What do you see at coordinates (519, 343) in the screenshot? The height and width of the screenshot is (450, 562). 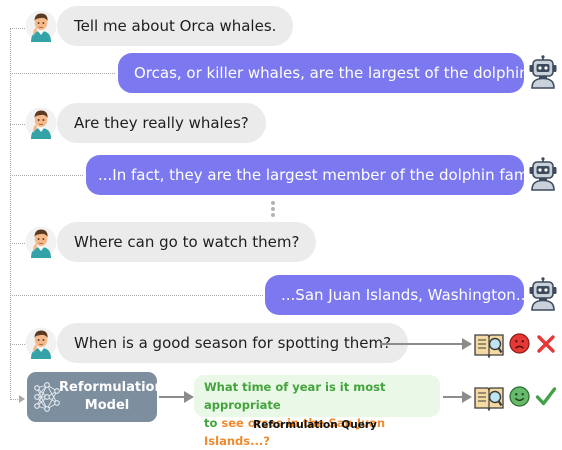 I see `sad-face-icon` at bounding box center [519, 343].